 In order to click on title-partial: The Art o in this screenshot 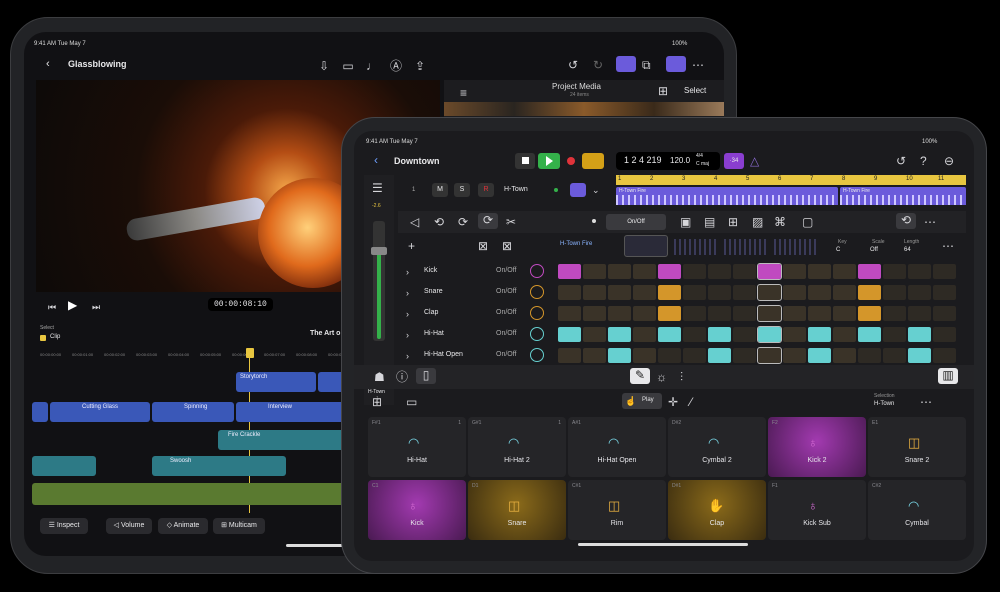, I will do `click(325, 333)`.